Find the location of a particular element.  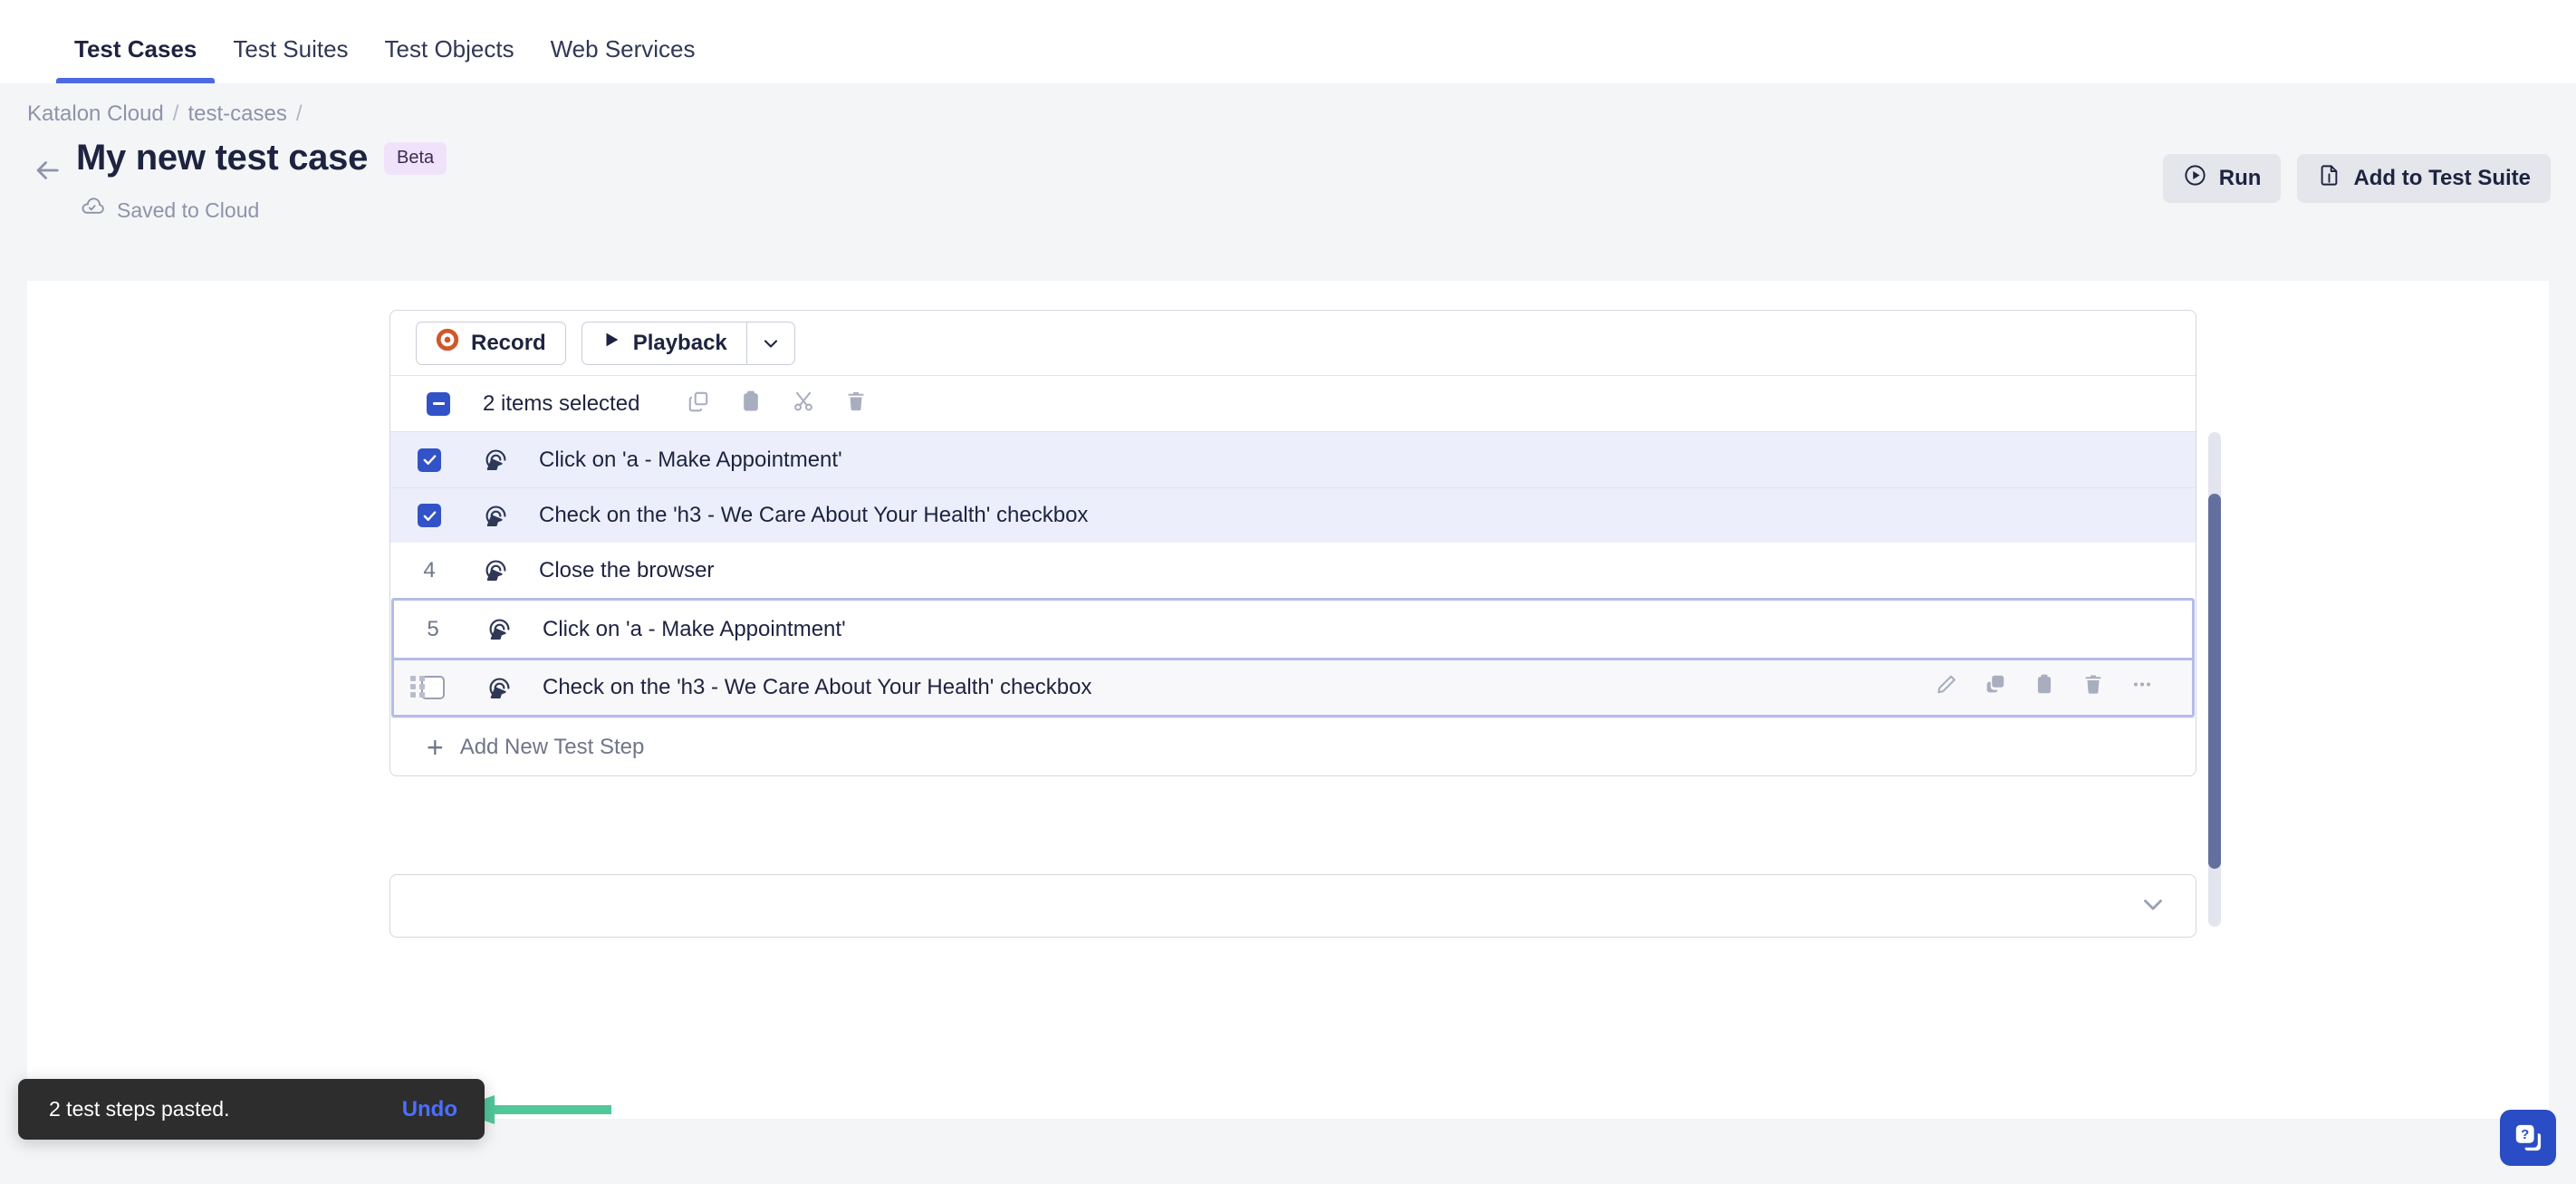

tab-test-suites: Test Suites is located at coordinates (290, 59).